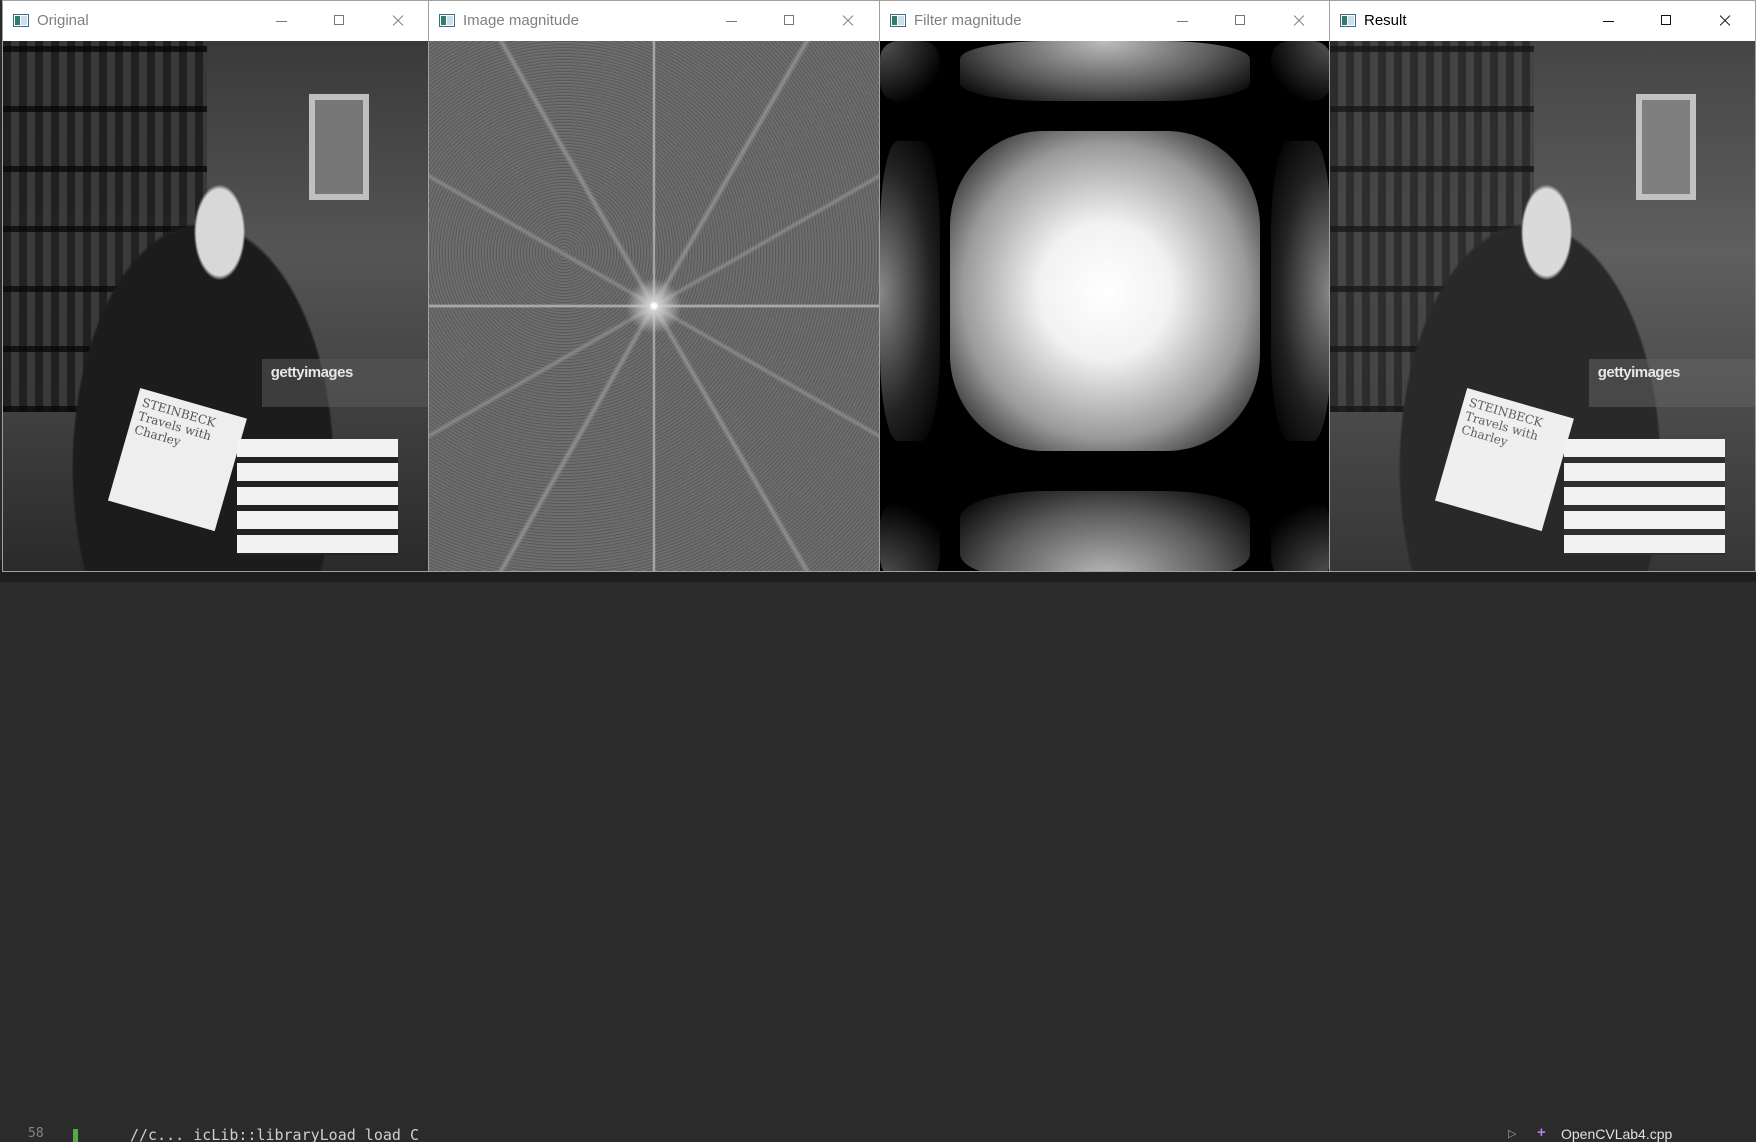 The height and width of the screenshot is (1142, 1756). Describe the element at coordinates (968, 20) in the screenshot. I see `window-title: Filter magnitude` at that location.